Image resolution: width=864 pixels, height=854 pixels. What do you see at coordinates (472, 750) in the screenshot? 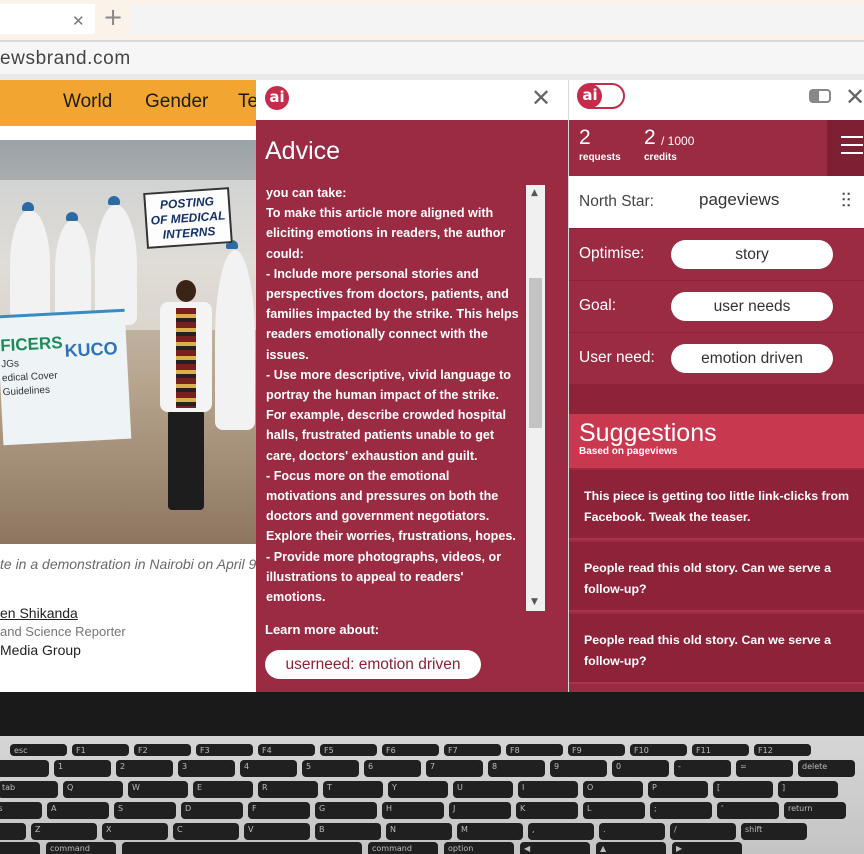
I see `keyboard-key: F7` at bounding box center [472, 750].